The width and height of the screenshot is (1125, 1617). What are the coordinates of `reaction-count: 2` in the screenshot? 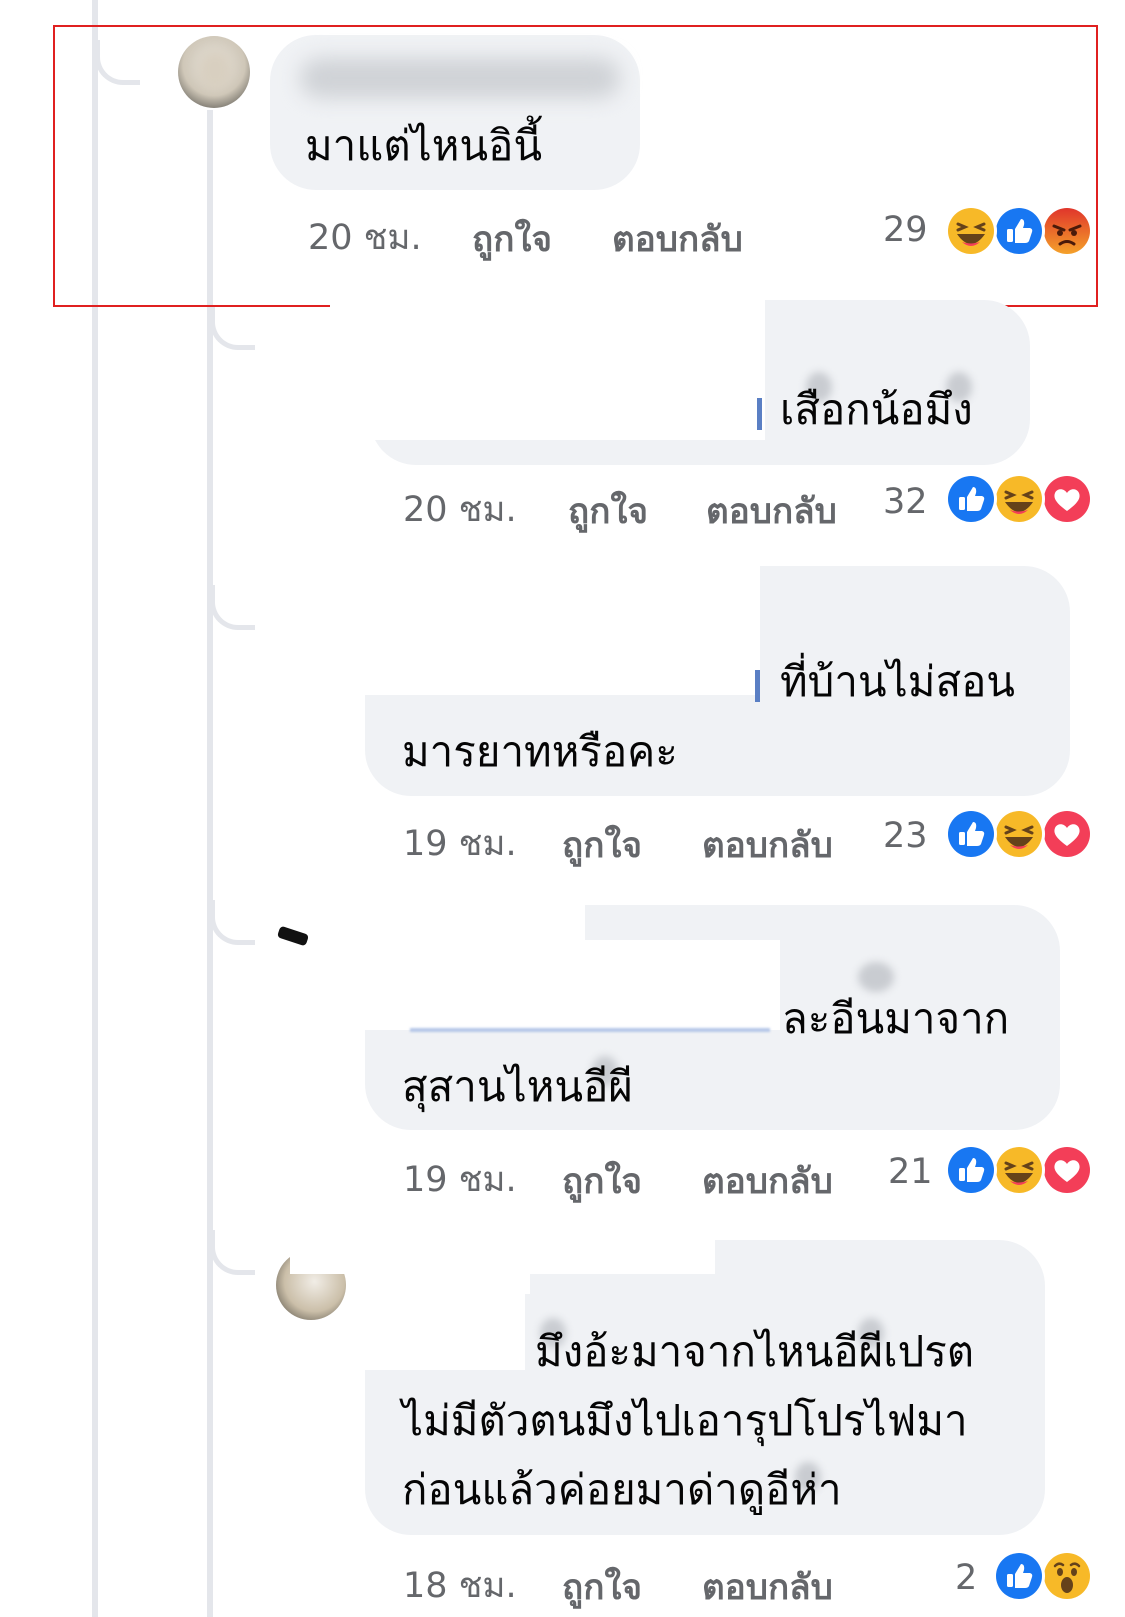 It's located at (966, 1578).